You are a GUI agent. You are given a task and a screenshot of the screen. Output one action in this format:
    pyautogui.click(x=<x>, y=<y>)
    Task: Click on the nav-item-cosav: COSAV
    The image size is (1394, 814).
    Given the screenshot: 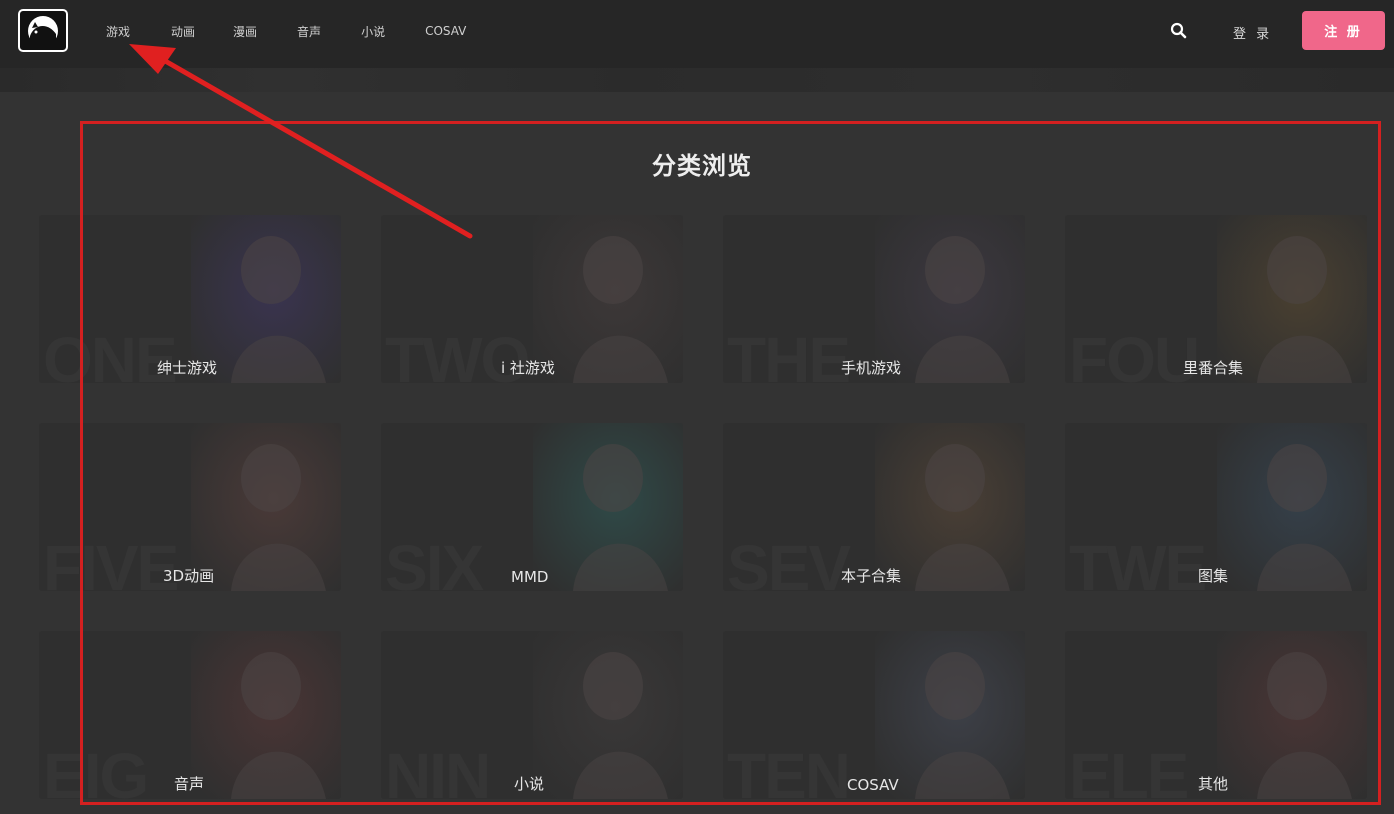 What is the action you would take?
    pyautogui.click(x=445, y=31)
    